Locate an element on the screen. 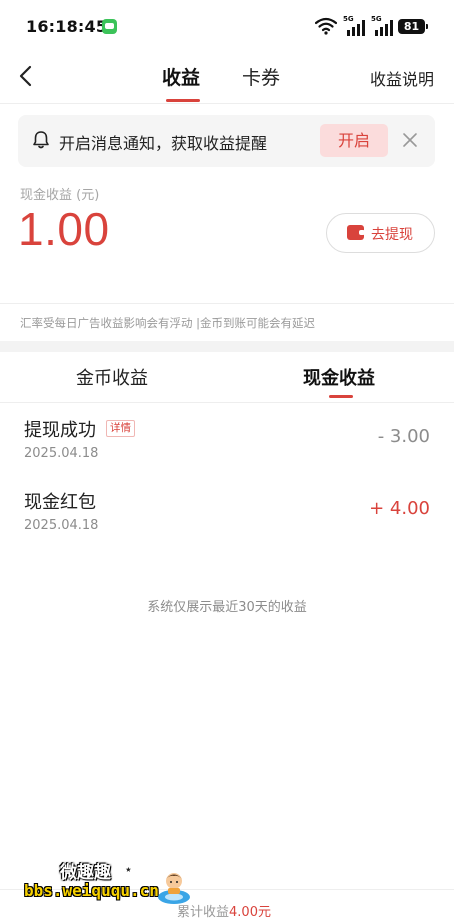 This screenshot has height=920, width=454. watermark-url: bbs.weiququ.cn is located at coordinates (91, 890).